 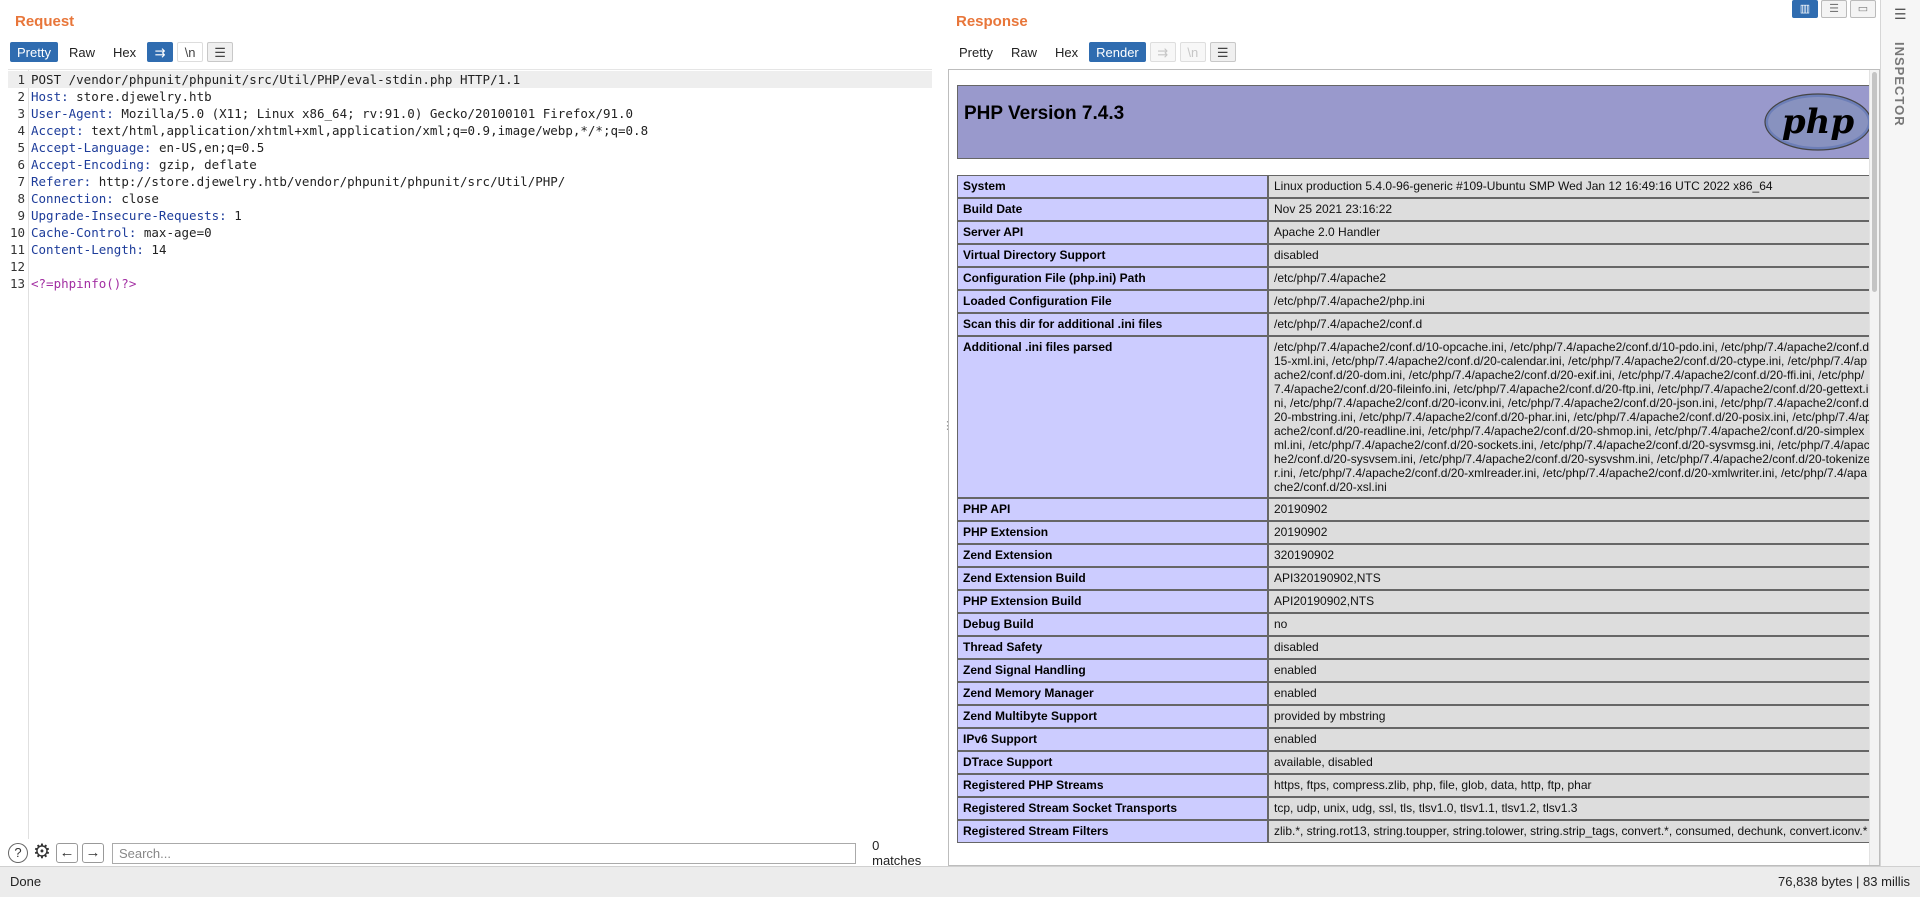 I want to click on wrap-lines-icon: ⇉, so click(x=160, y=52).